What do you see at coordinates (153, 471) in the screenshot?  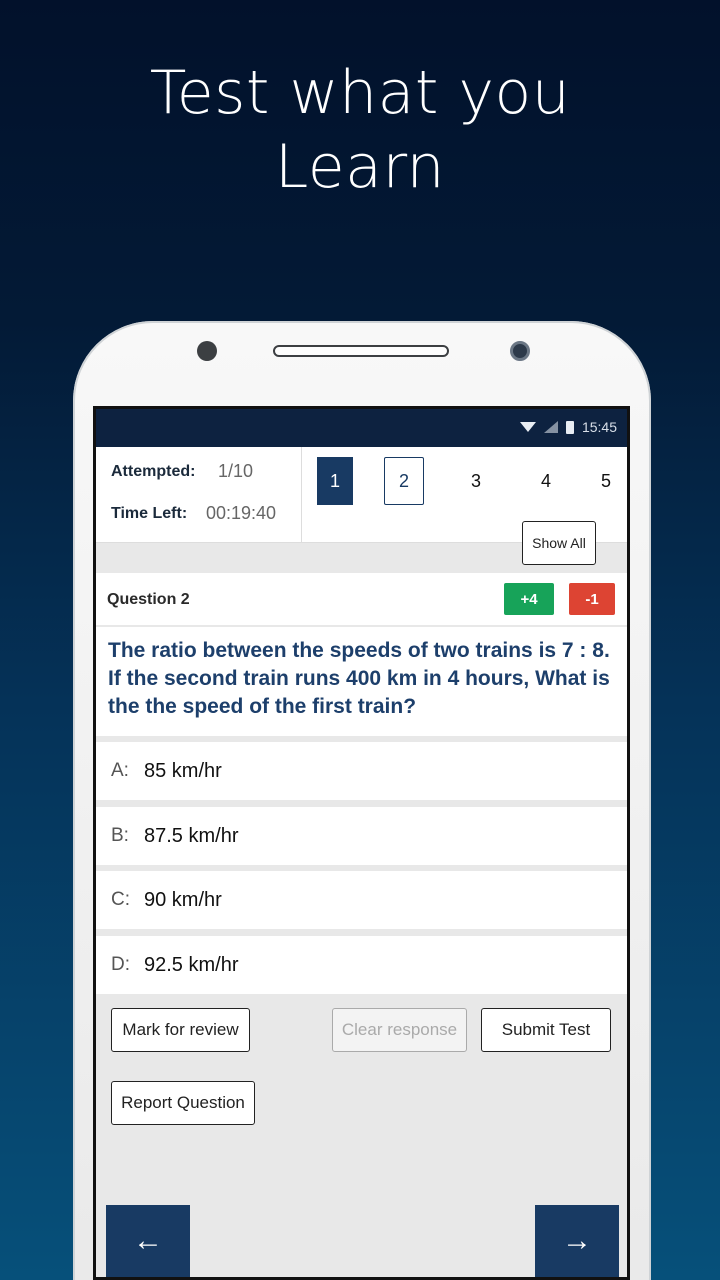 I see `attempted-label: Attempted:` at bounding box center [153, 471].